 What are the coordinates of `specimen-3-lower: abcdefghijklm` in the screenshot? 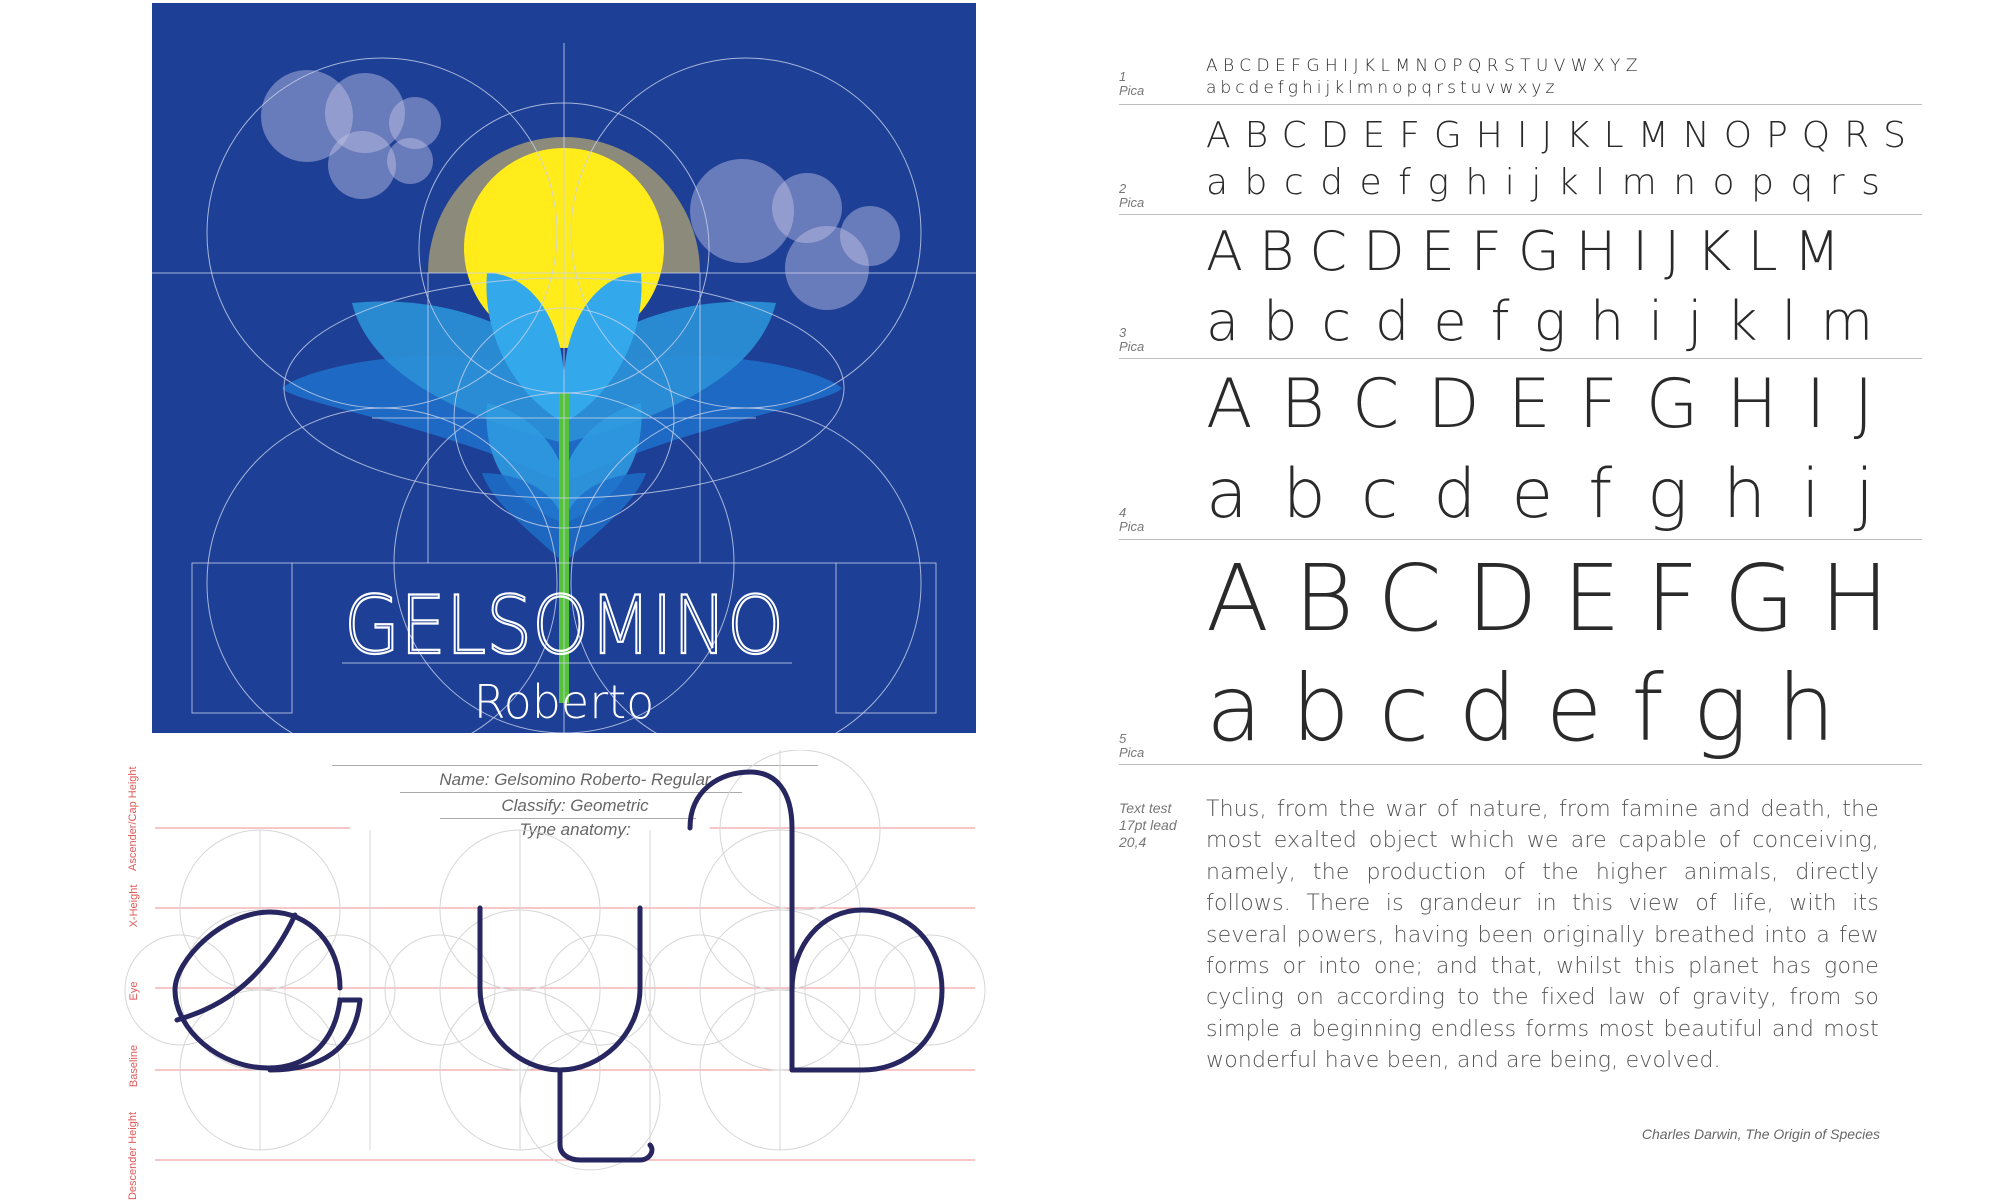 It's located at (1552, 321).